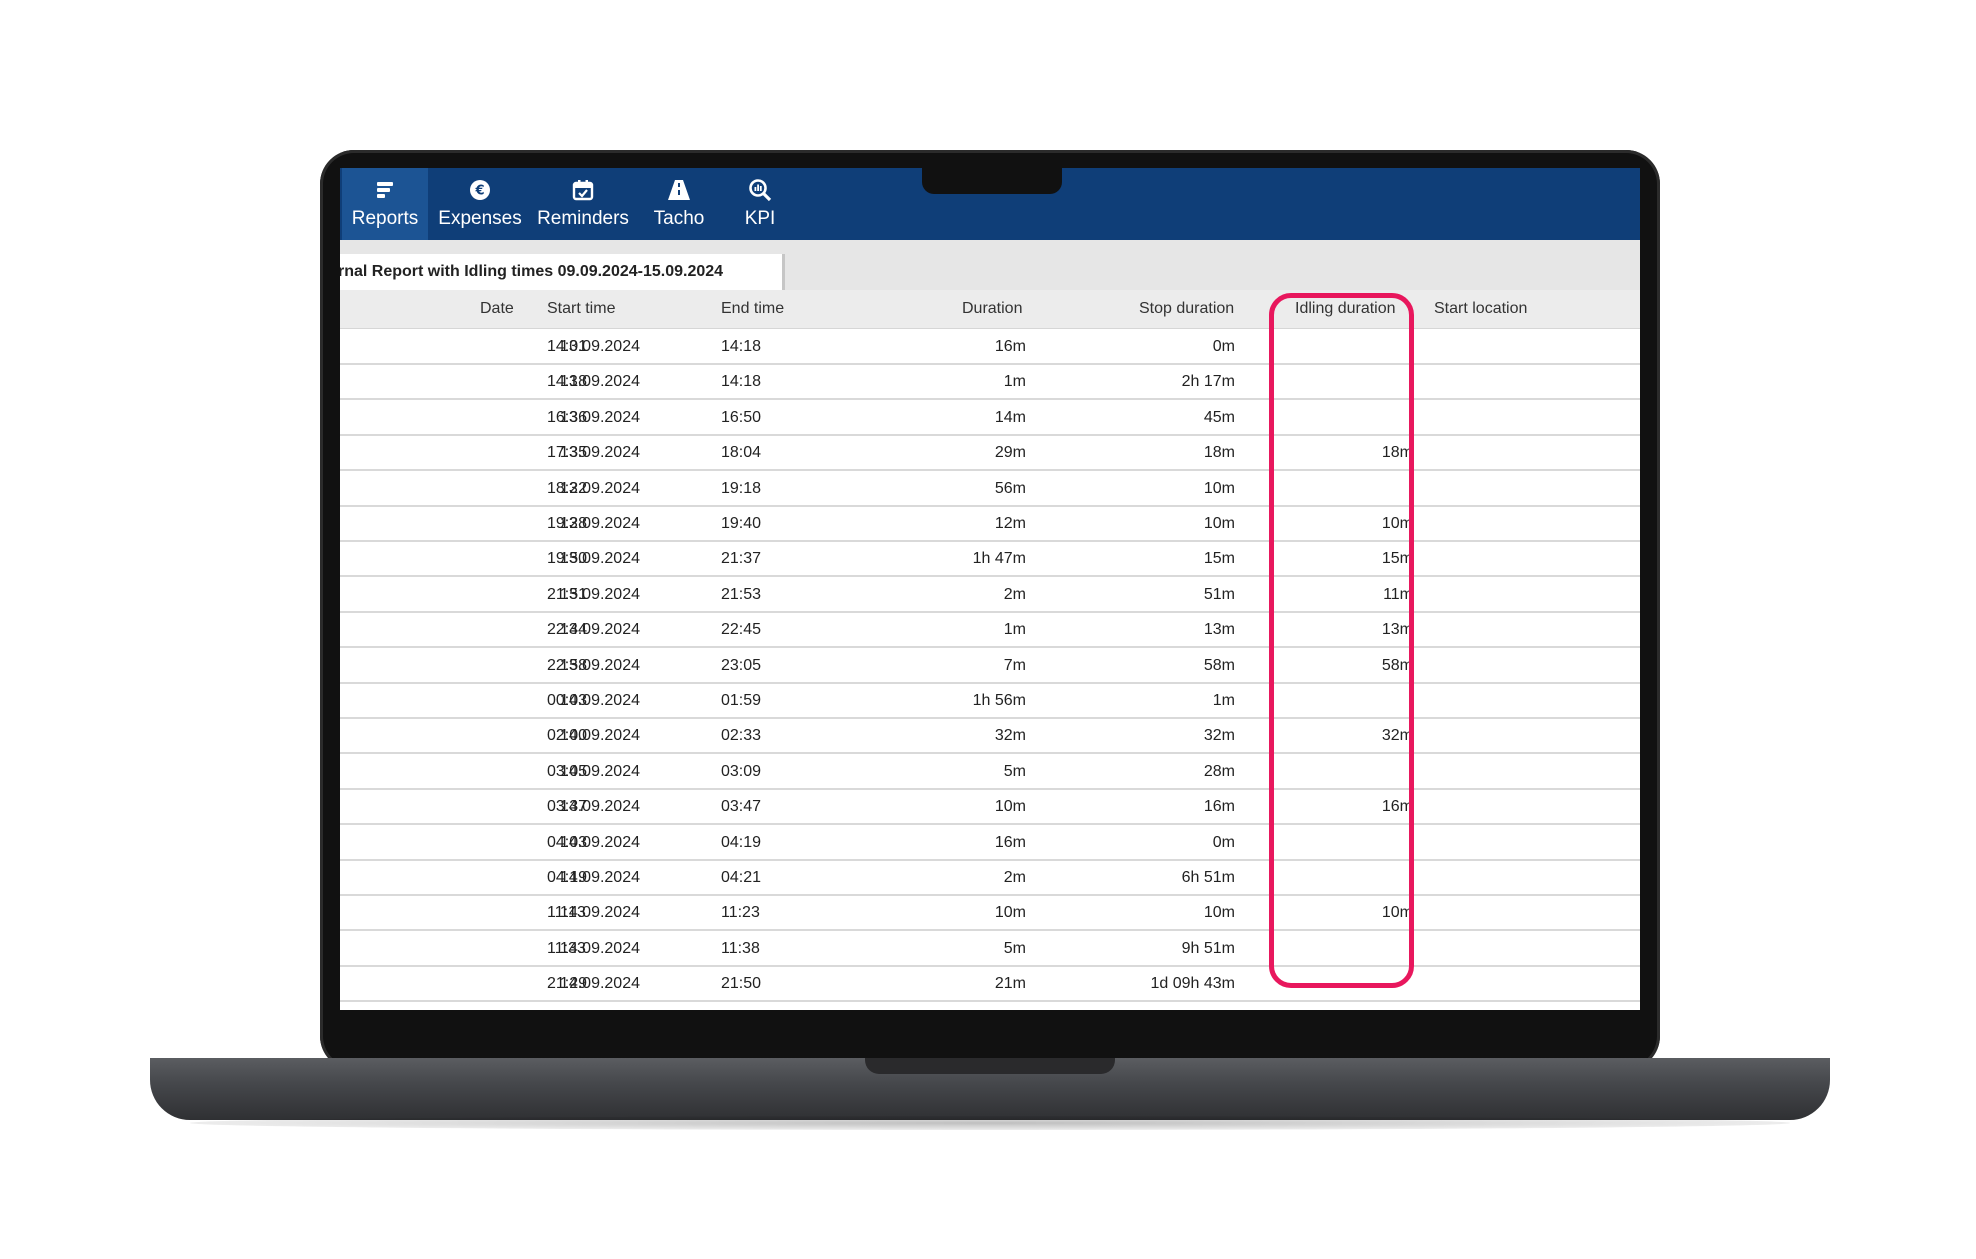 The width and height of the screenshot is (1976, 1259). I want to click on cell-stop-duration: 32m, so click(1219, 736).